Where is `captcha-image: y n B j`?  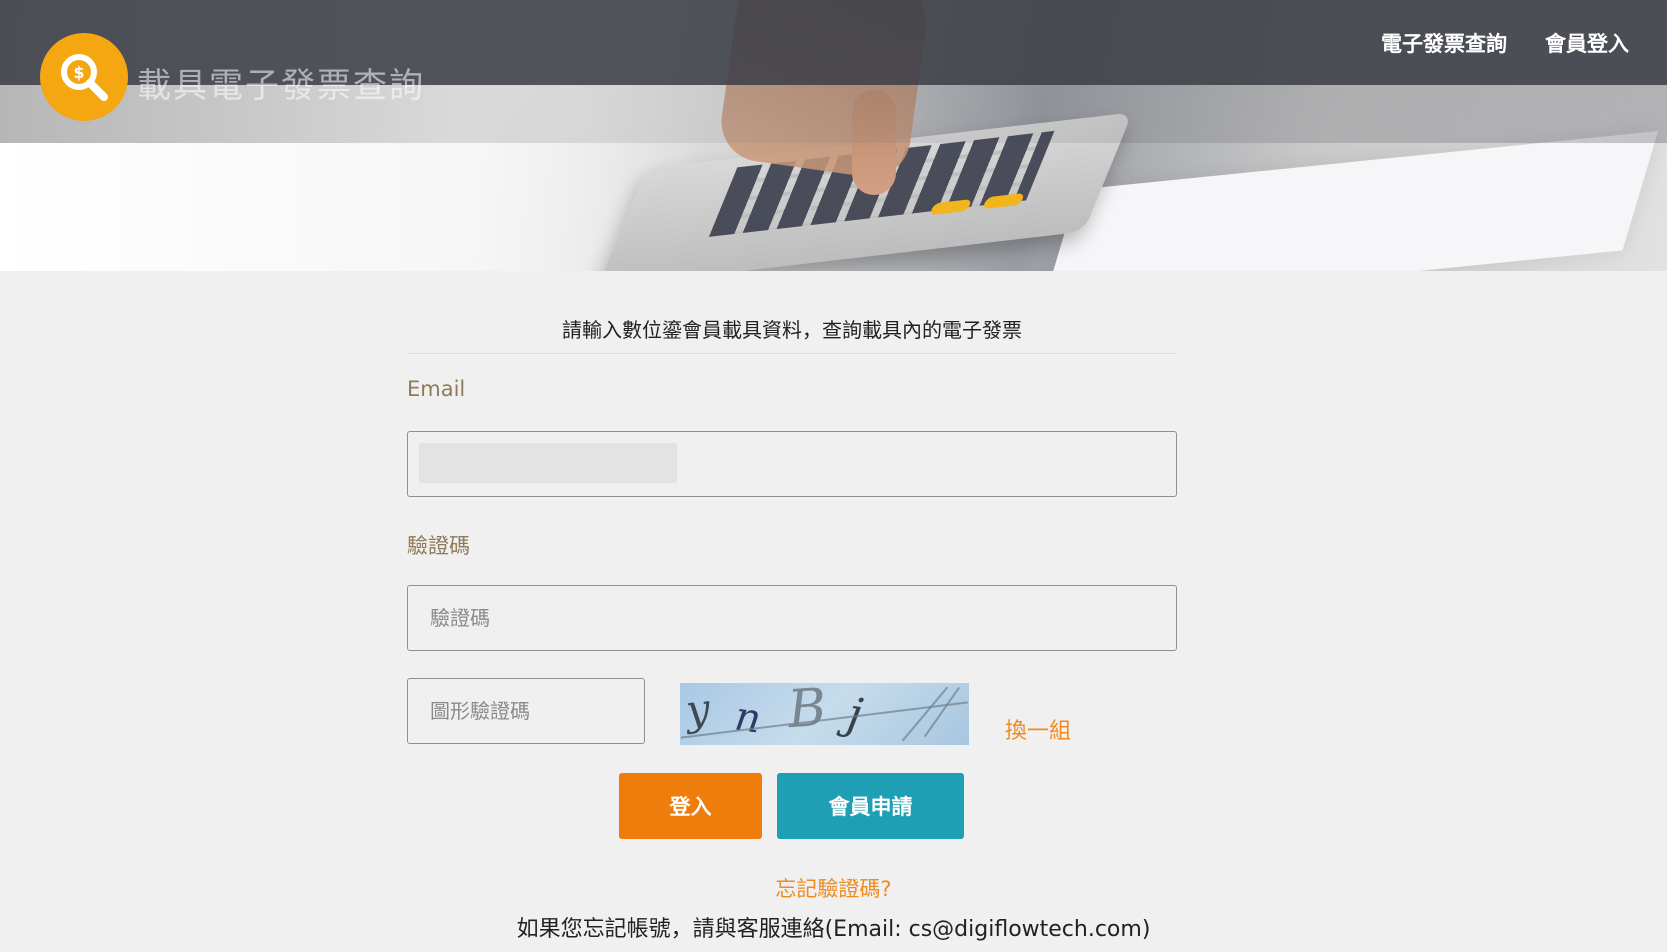
captcha-image: y n B j is located at coordinates (824, 714).